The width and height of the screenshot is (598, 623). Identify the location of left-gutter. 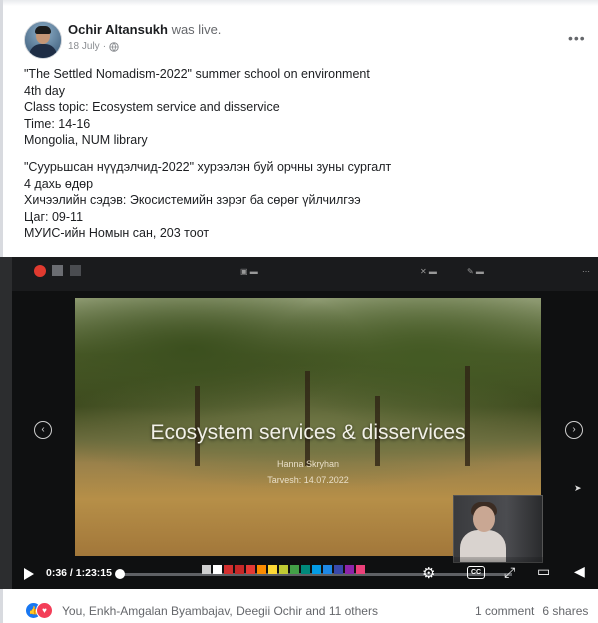
(6, 423).